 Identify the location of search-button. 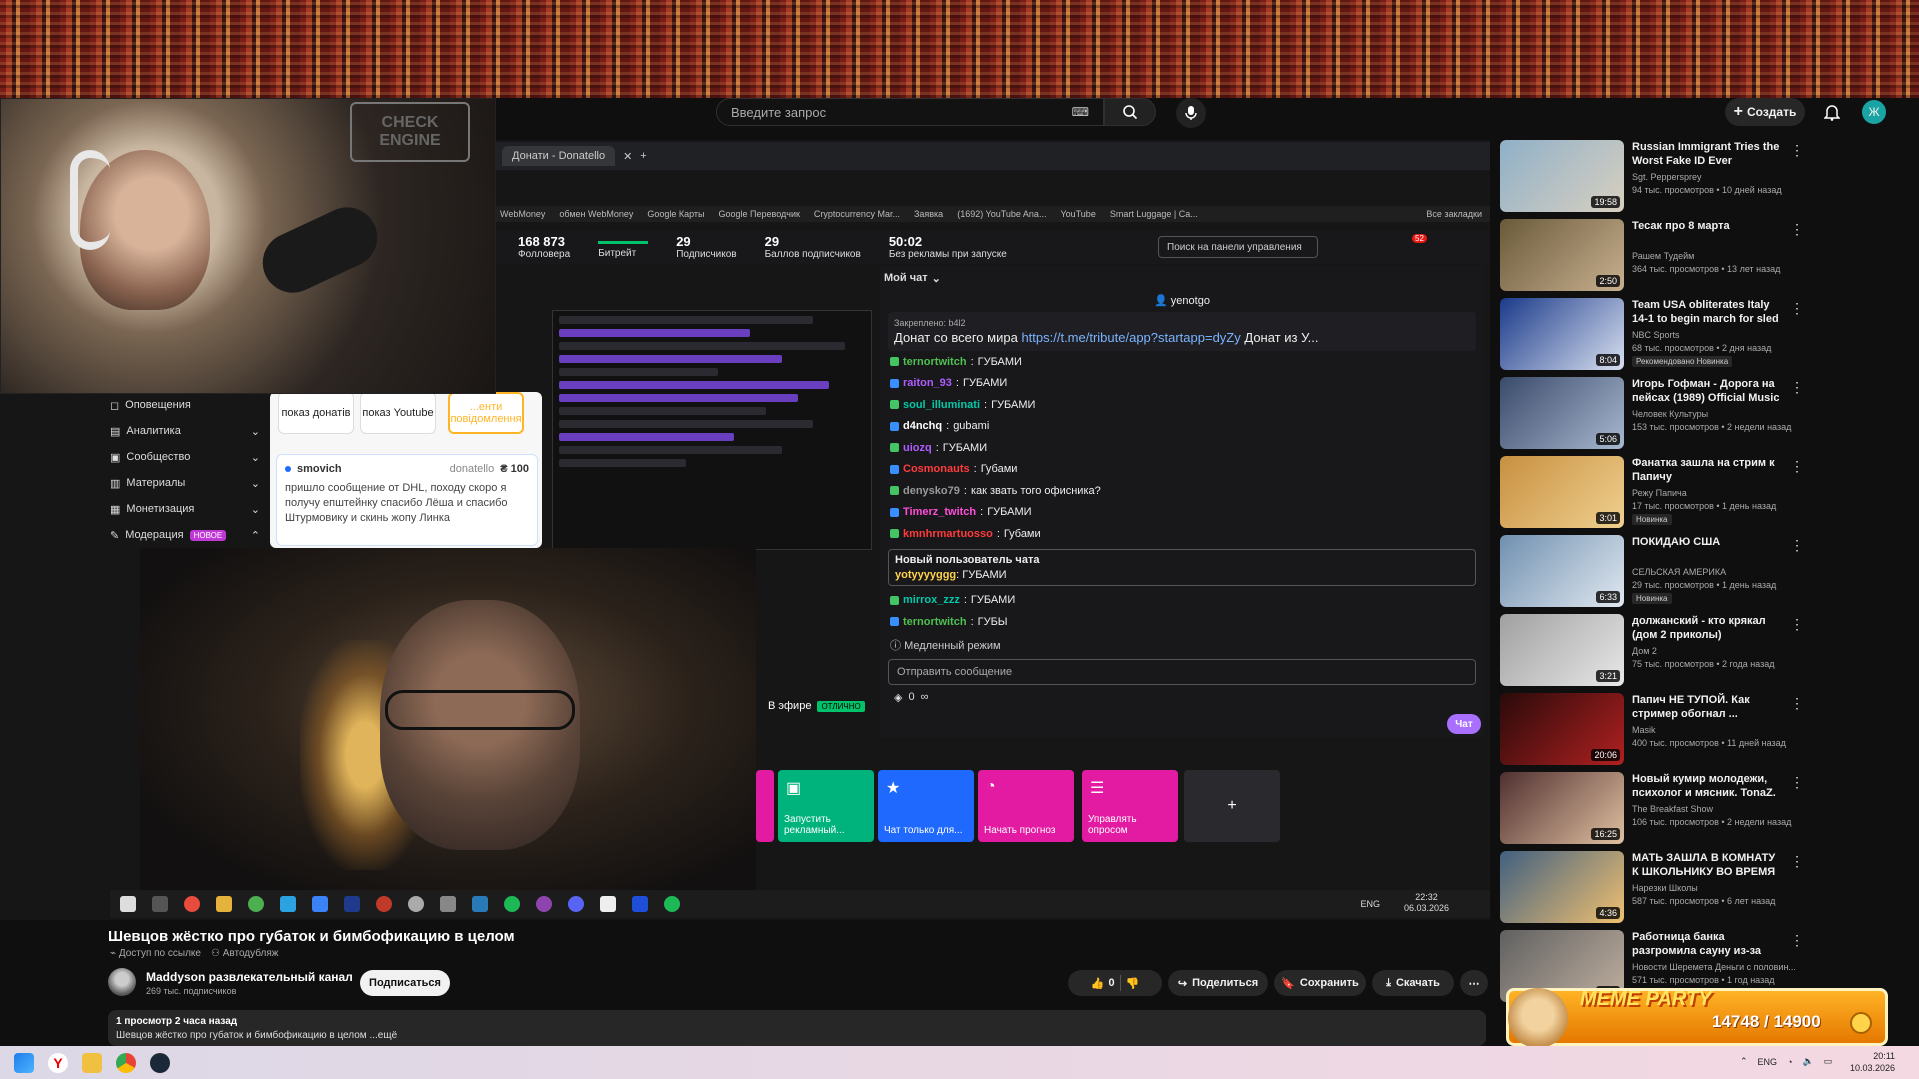
(1130, 112).